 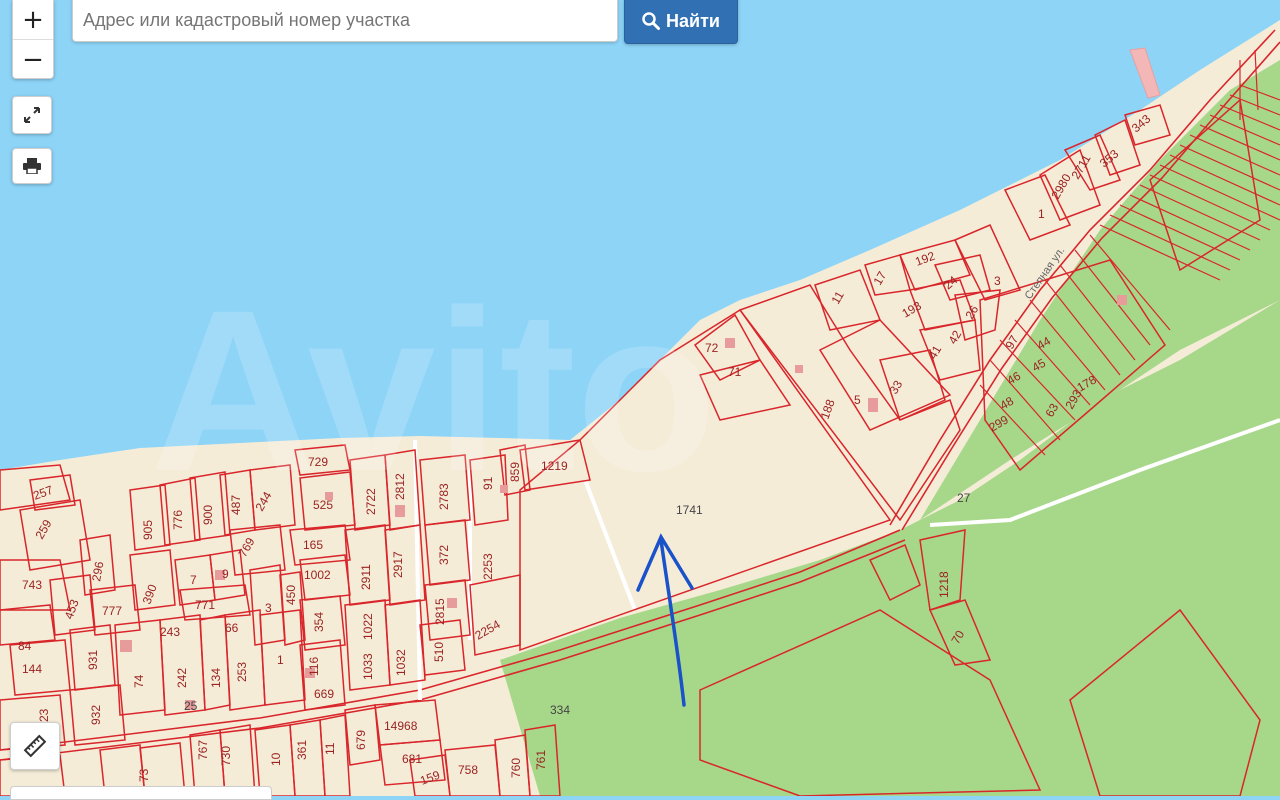 What do you see at coordinates (412, 759) in the screenshot?
I see `parcel-label-681: 681` at bounding box center [412, 759].